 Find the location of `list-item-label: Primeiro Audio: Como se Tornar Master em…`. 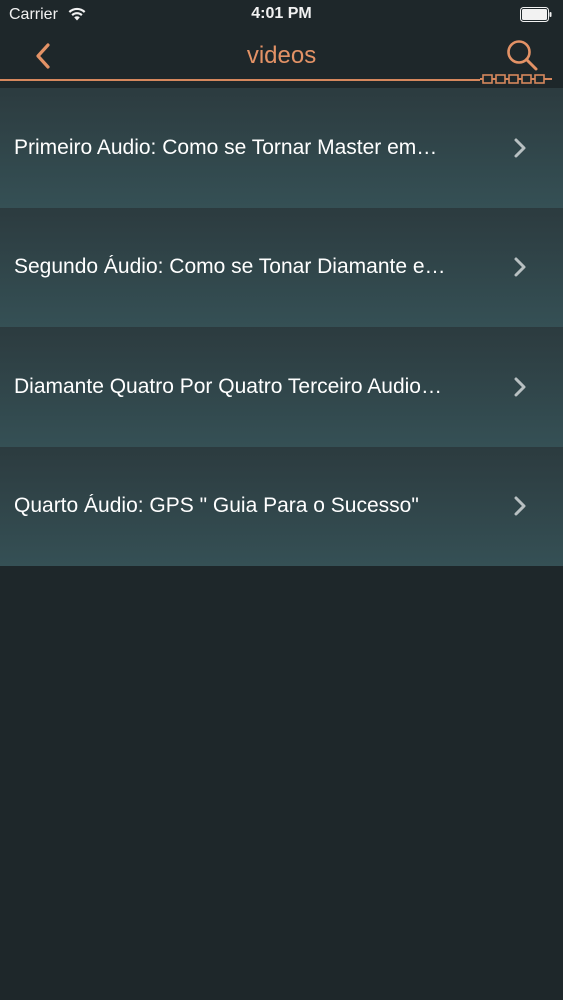

list-item-label: Primeiro Audio: Como se Tornar Master em… is located at coordinates (226, 147).